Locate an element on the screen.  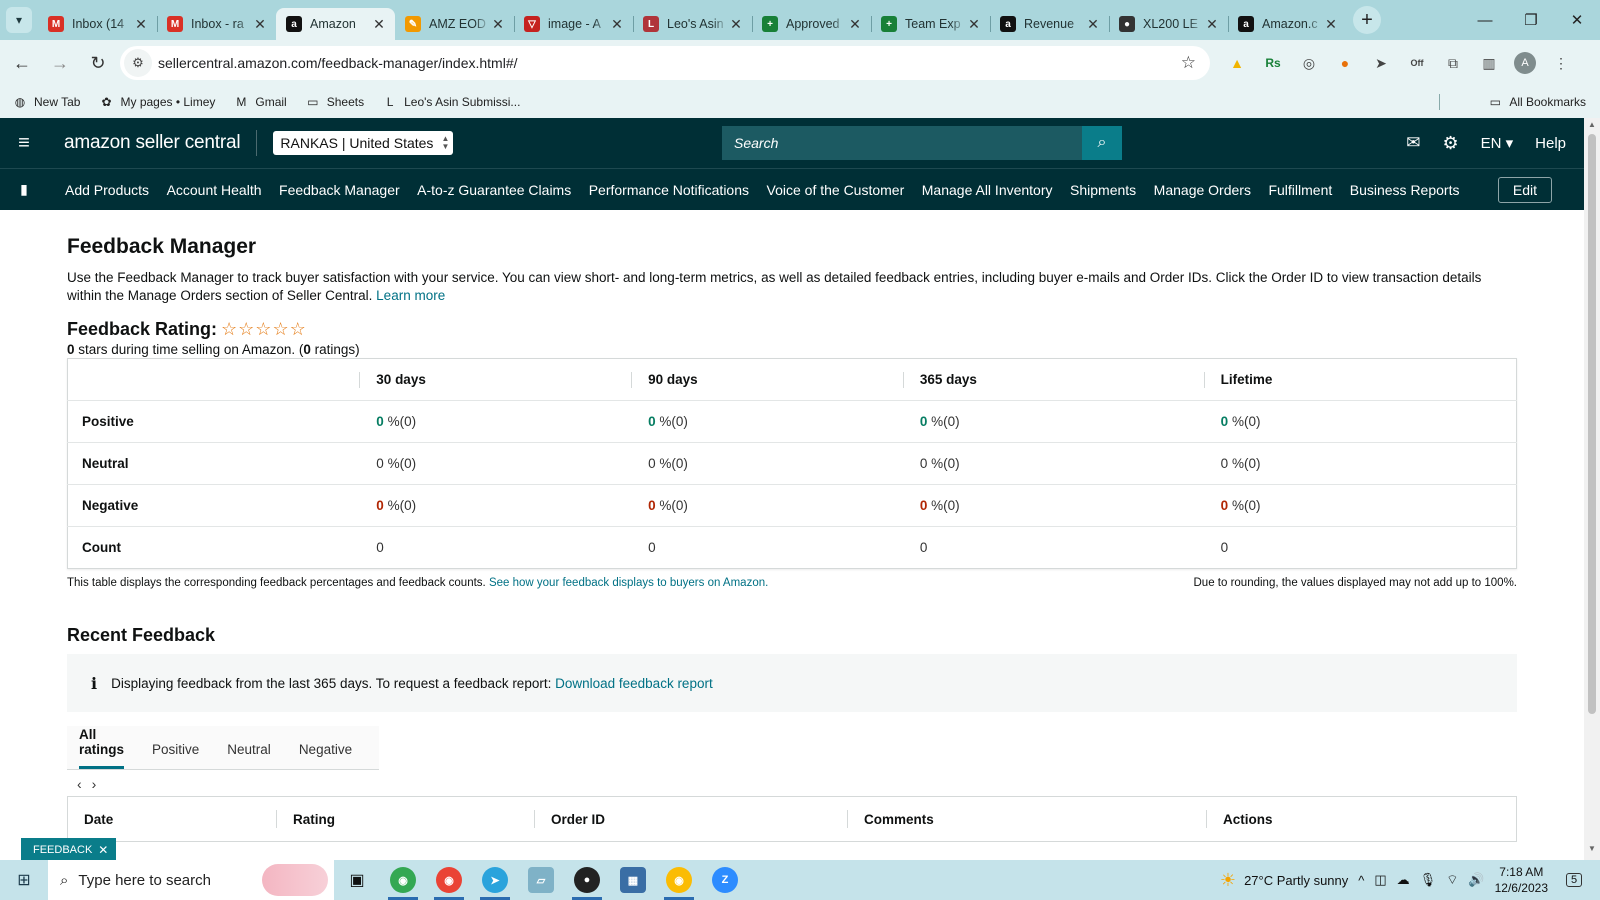
bookmark-item: ◍ New Tab is located at coordinates (46, 102).